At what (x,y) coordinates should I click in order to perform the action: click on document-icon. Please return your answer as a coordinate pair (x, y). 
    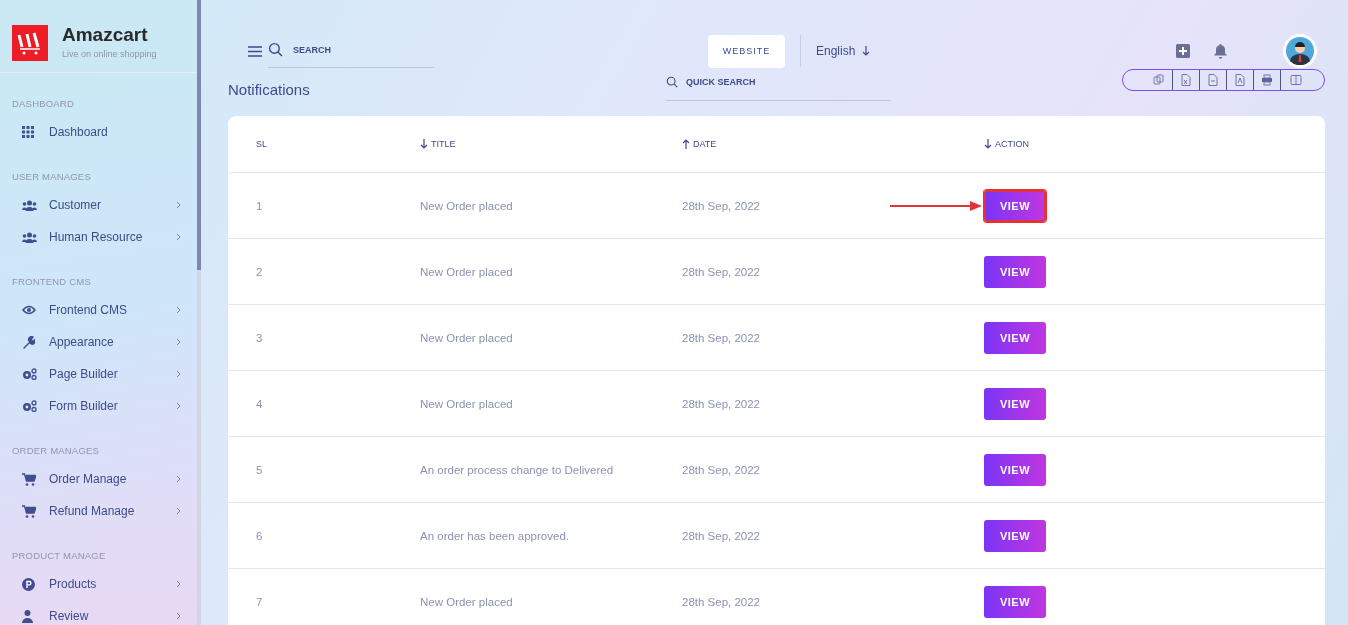
    Looking at the image, I should click on (1213, 80).